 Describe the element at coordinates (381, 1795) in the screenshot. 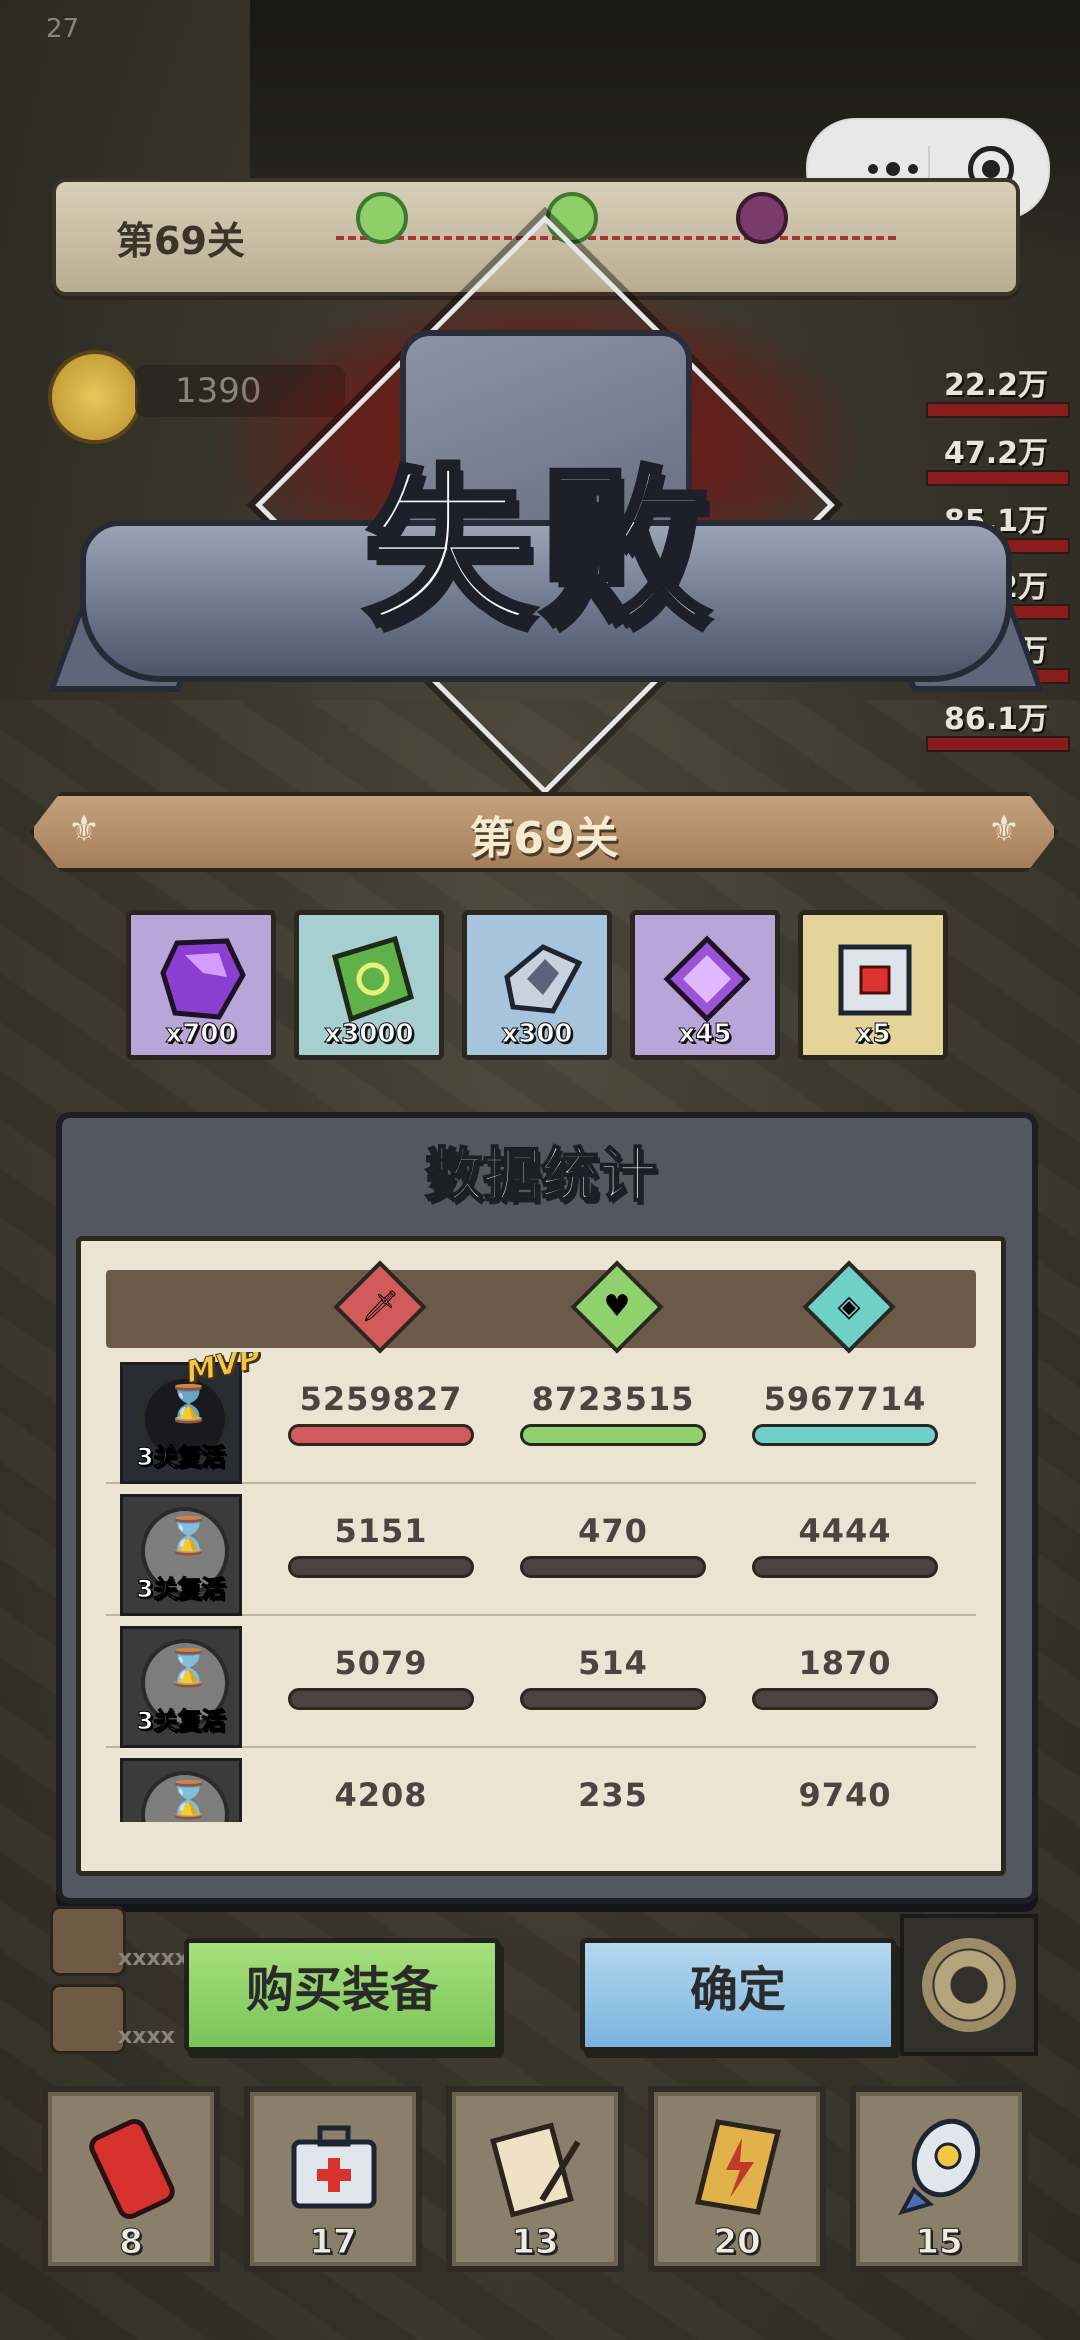

I see `damage-value: 4208` at that location.